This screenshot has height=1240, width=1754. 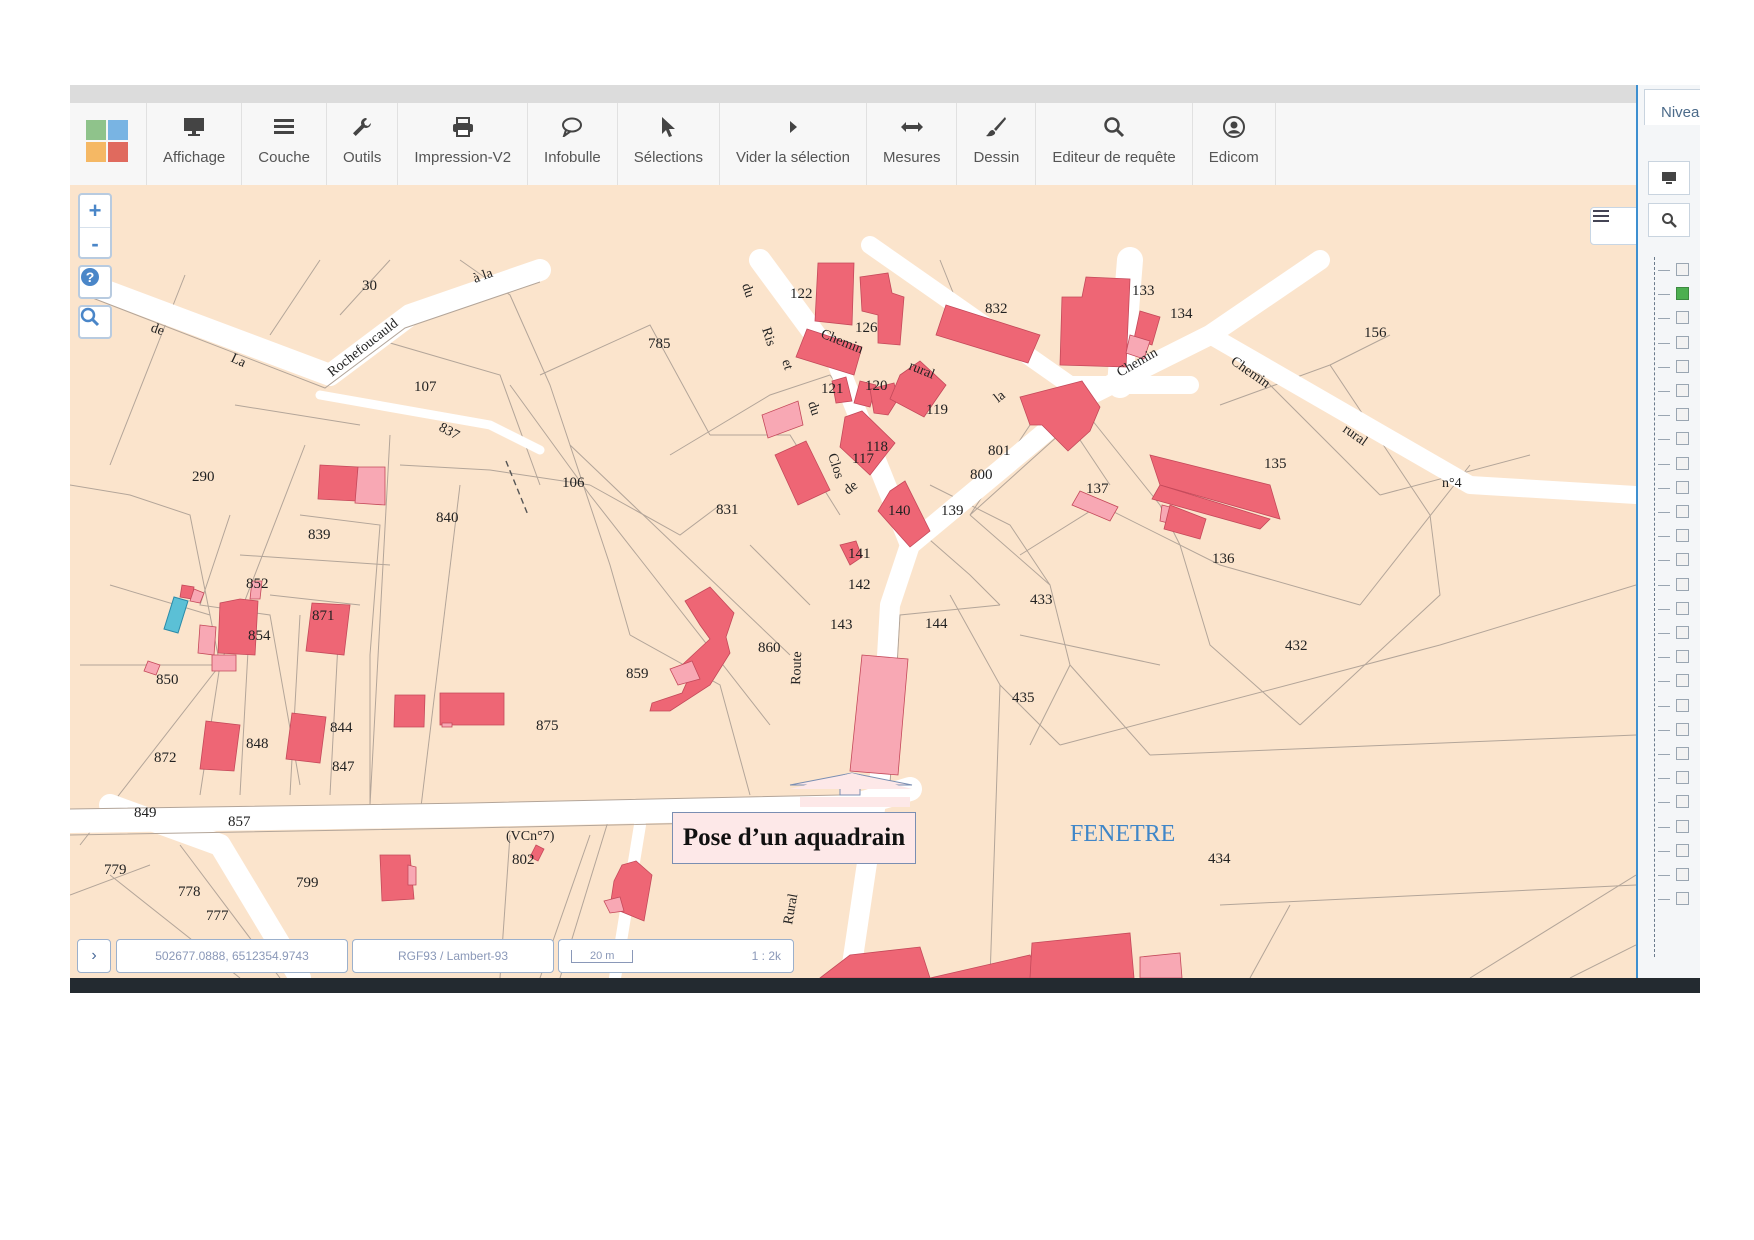 I want to click on statusbar-expand-button: ›, so click(x=94, y=956).